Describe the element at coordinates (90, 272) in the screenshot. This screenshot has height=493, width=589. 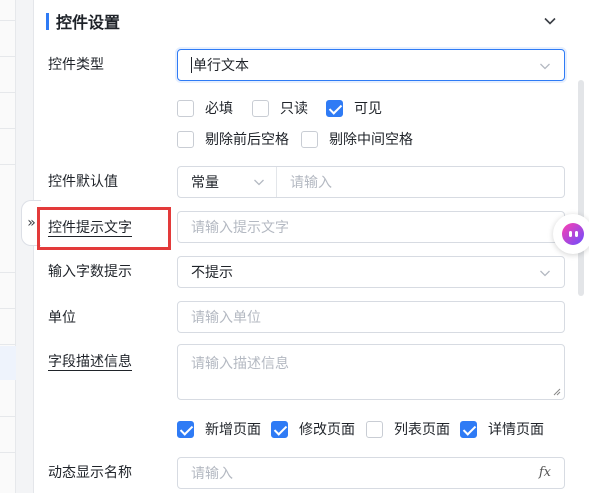
I see `char-count-label: 输入字数提示` at that location.